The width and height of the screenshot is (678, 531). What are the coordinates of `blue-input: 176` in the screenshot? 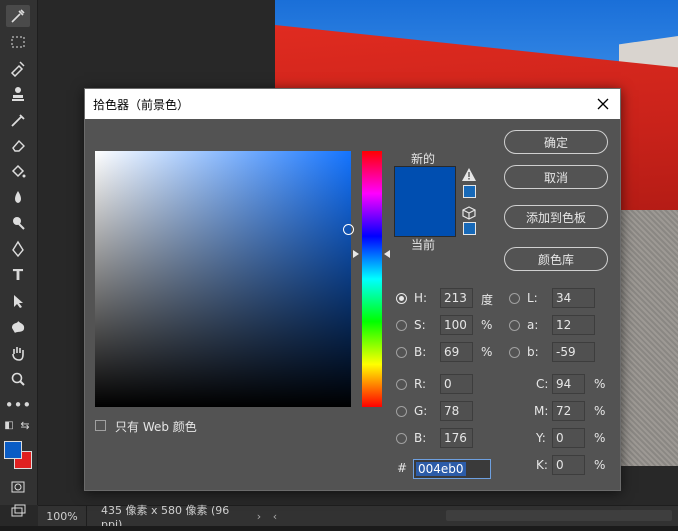 It's located at (456, 438).